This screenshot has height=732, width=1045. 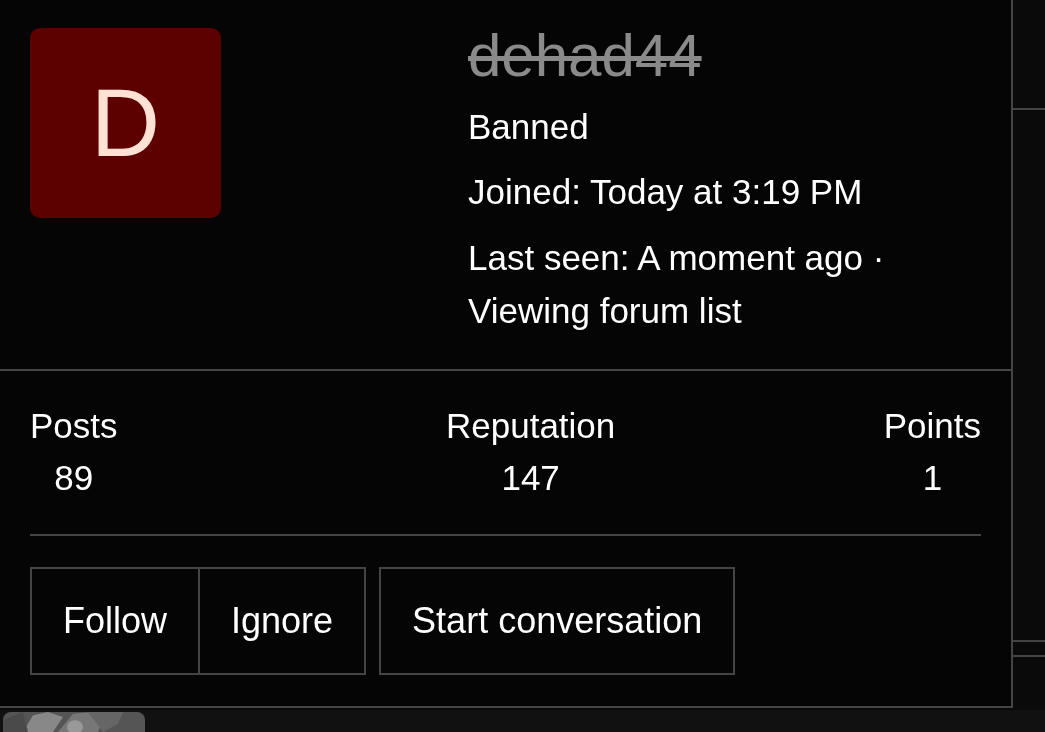 I want to click on stat-value: 89, so click(x=74, y=478).